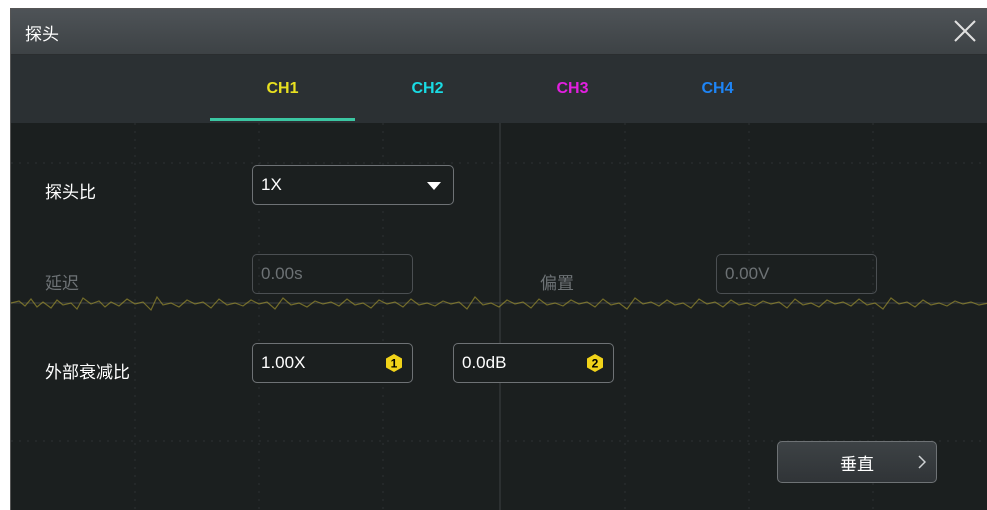  I want to click on probe-ratio-label: 探头比, so click(70, 193).